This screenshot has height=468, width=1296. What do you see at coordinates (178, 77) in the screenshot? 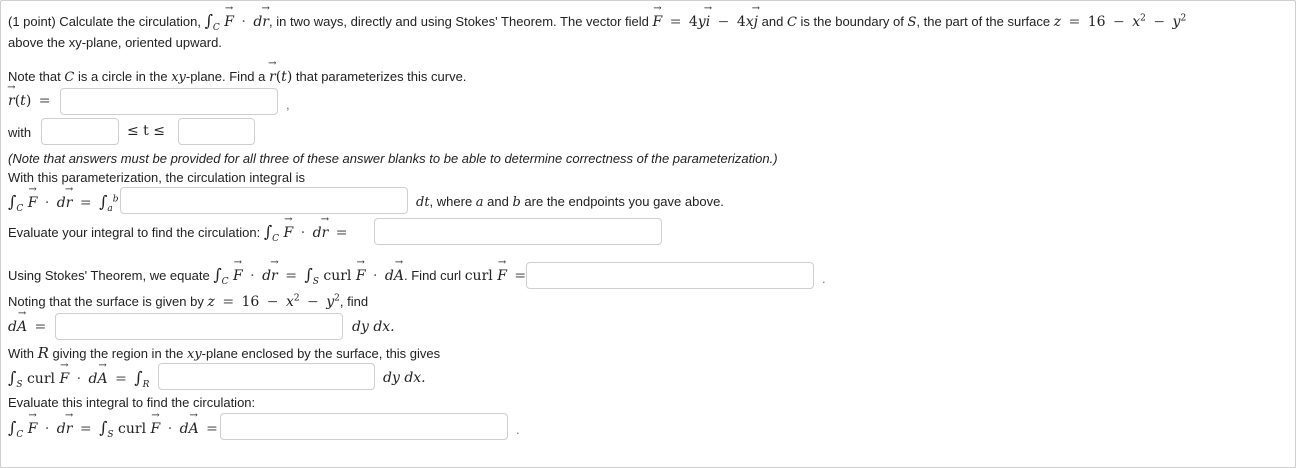
I see `param-note-plane: xy` at bounding box center [178, 77].